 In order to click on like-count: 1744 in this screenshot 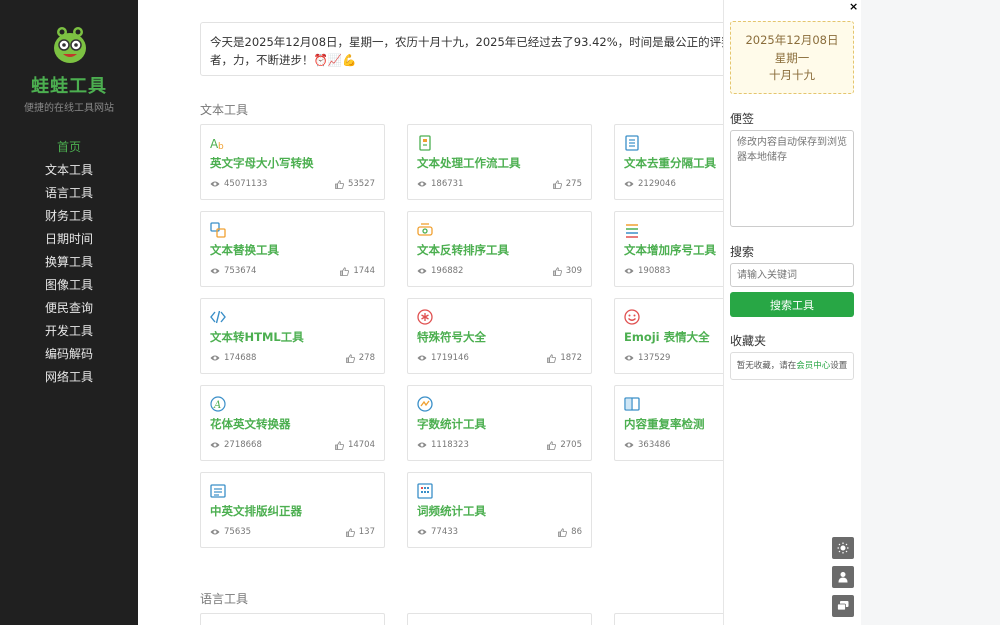, I will do `click(357, 271)`.